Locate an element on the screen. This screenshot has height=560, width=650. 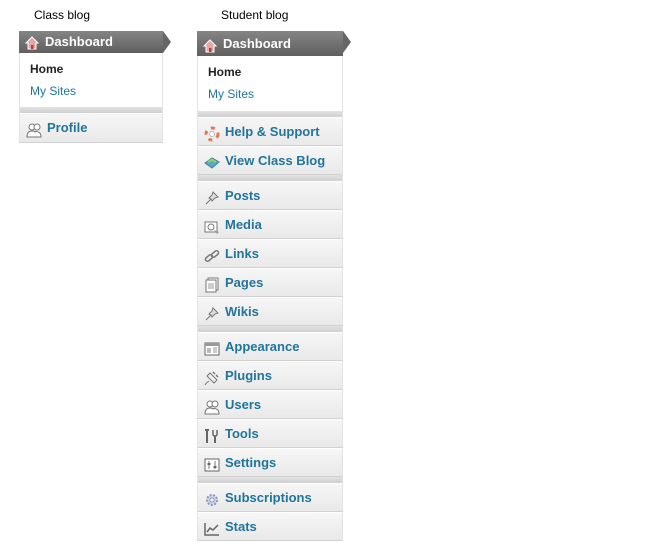
menu-item-links: Links is located at coordinates (270, 253).